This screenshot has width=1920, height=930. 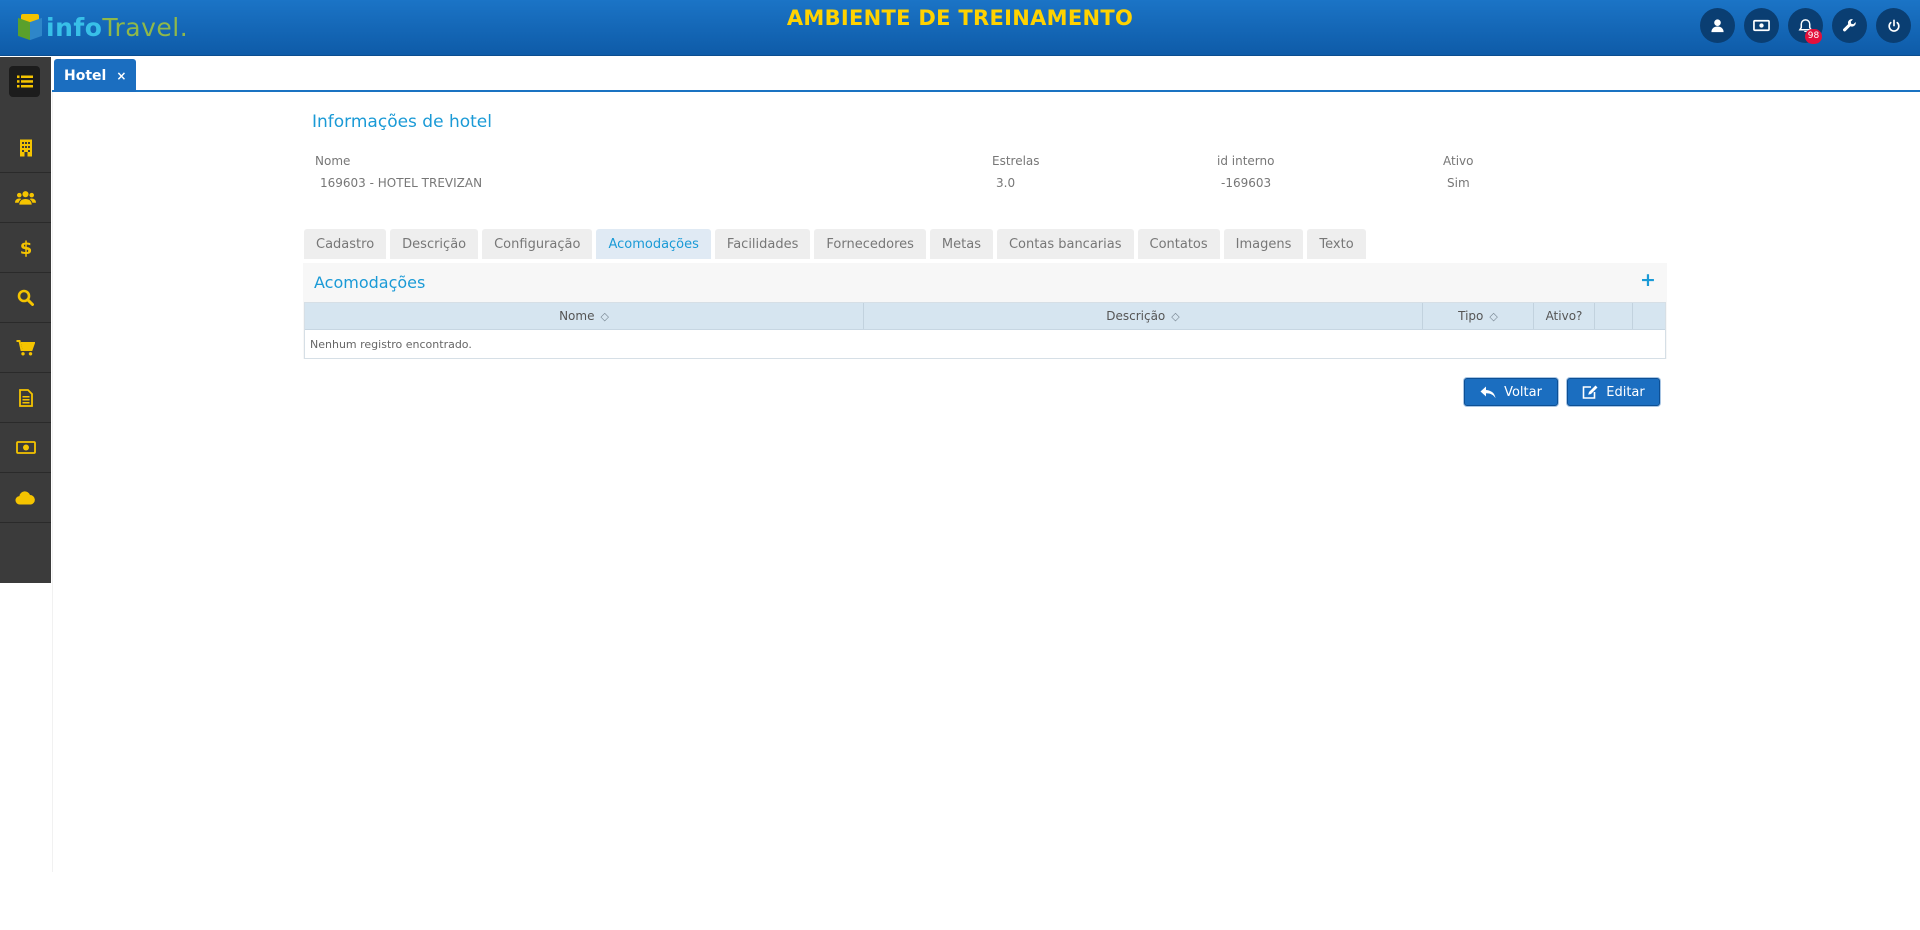 I want to click on internal-id-value: -169603, so click(x=1246, y=183).